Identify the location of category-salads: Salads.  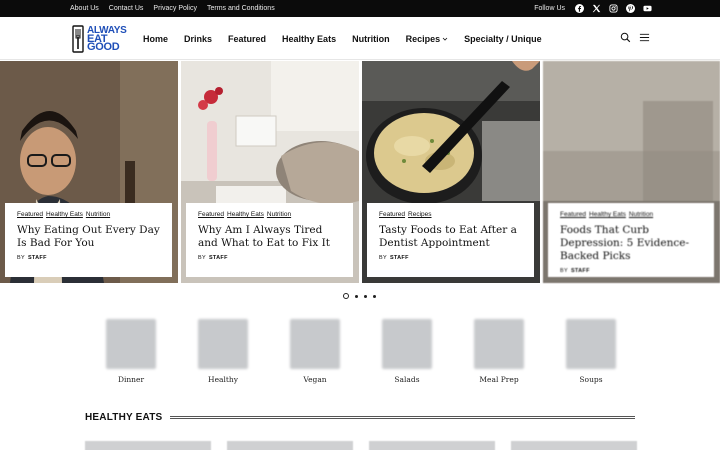
(407, 351).